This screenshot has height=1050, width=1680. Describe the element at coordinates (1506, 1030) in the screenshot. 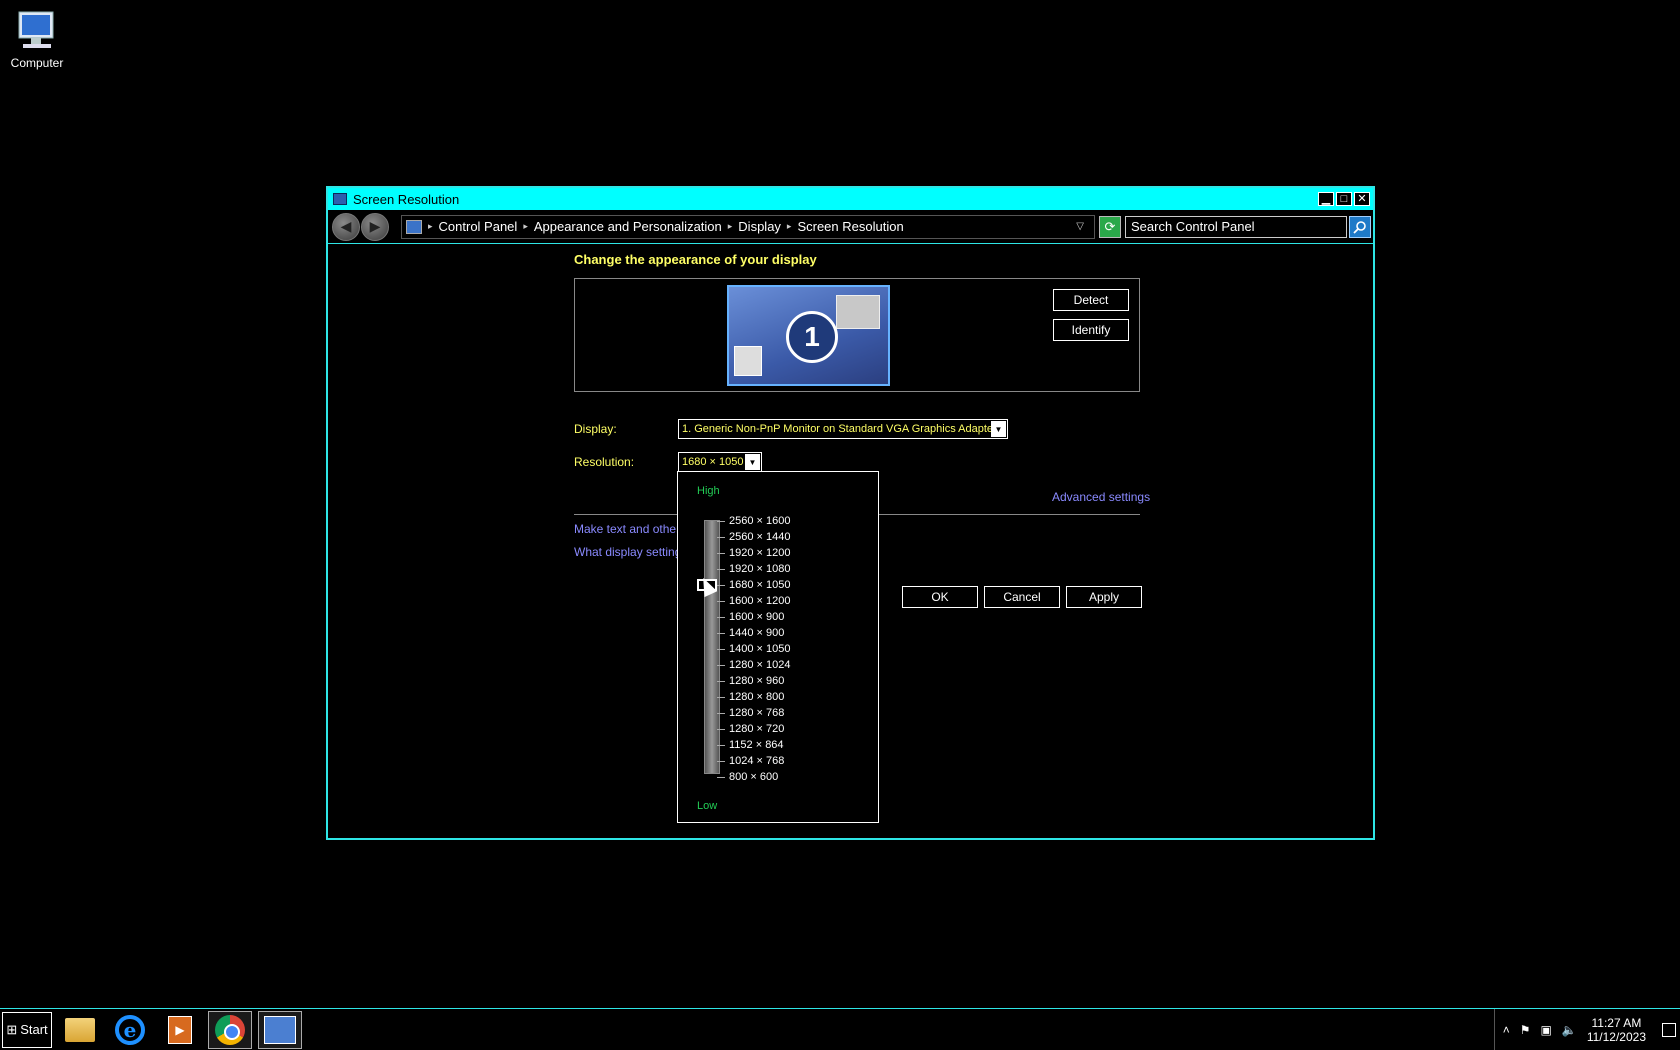

I see `show-hidden-icons-icon: ˄` at that location.